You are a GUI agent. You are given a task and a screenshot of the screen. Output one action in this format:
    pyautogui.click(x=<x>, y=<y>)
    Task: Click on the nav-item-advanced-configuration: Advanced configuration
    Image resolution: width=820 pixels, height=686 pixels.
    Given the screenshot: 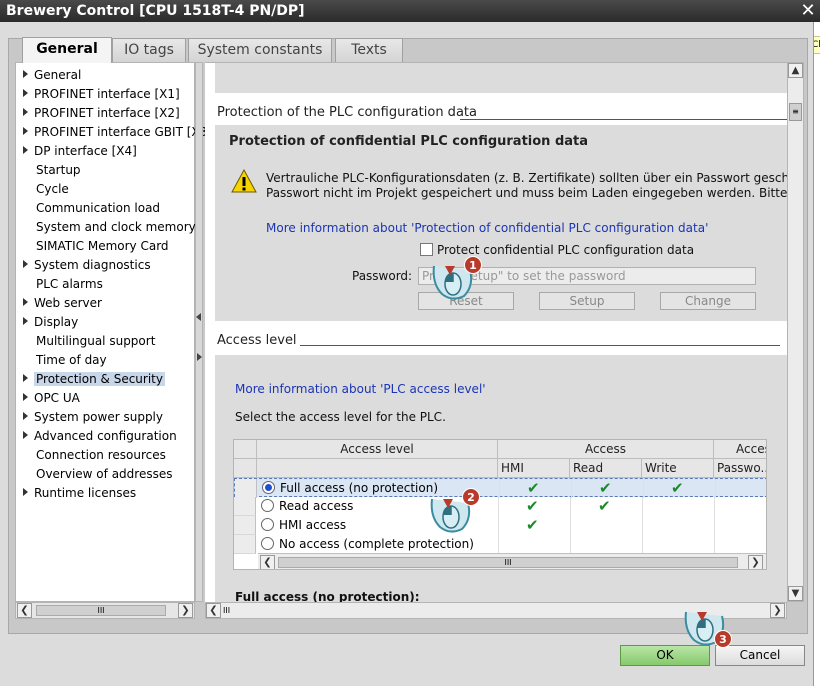 What is the action you would take?
    pyautogui.click(x=96, y=436)
    